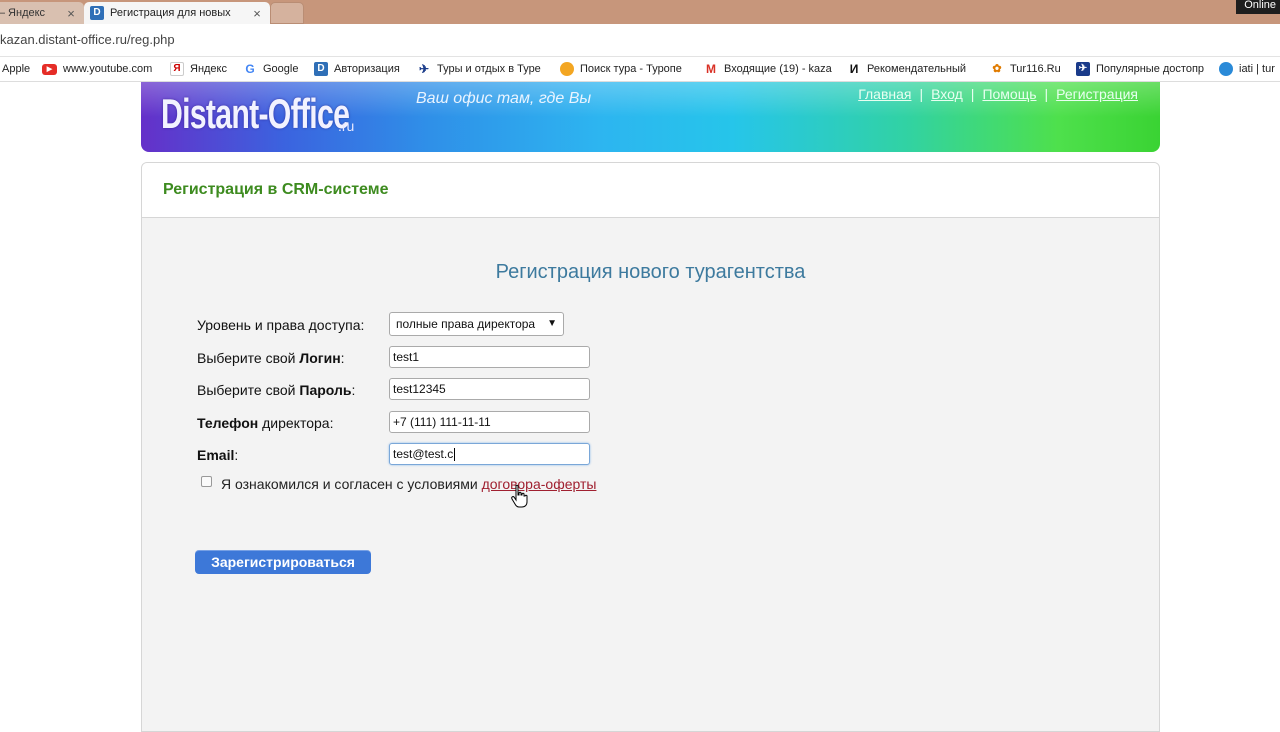 Image resolution: width=1280 pixels, height=732 pixels. I want to click on bookmark-label: Apple, so click(16, 69).